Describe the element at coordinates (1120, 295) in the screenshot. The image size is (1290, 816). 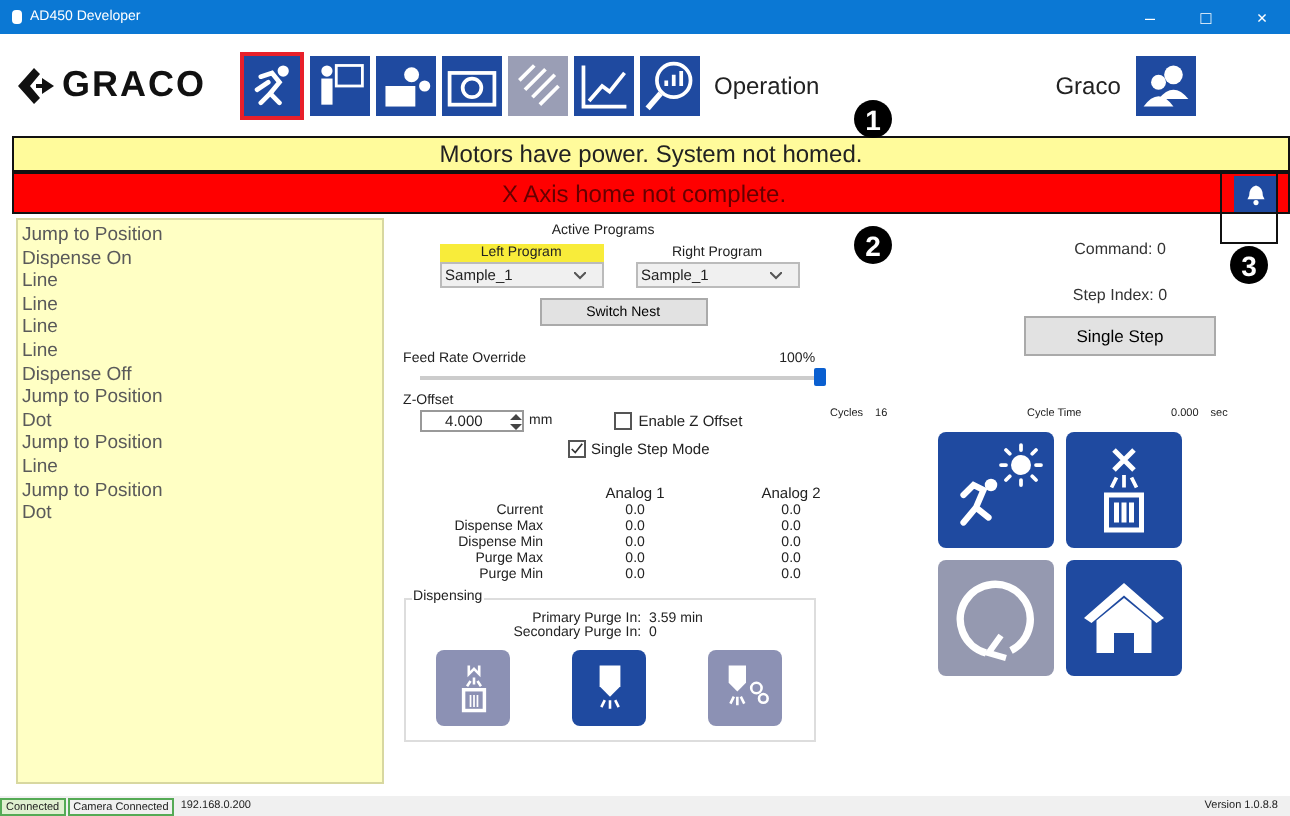
I see `step-index-readout: Step Index: 0` at that location.